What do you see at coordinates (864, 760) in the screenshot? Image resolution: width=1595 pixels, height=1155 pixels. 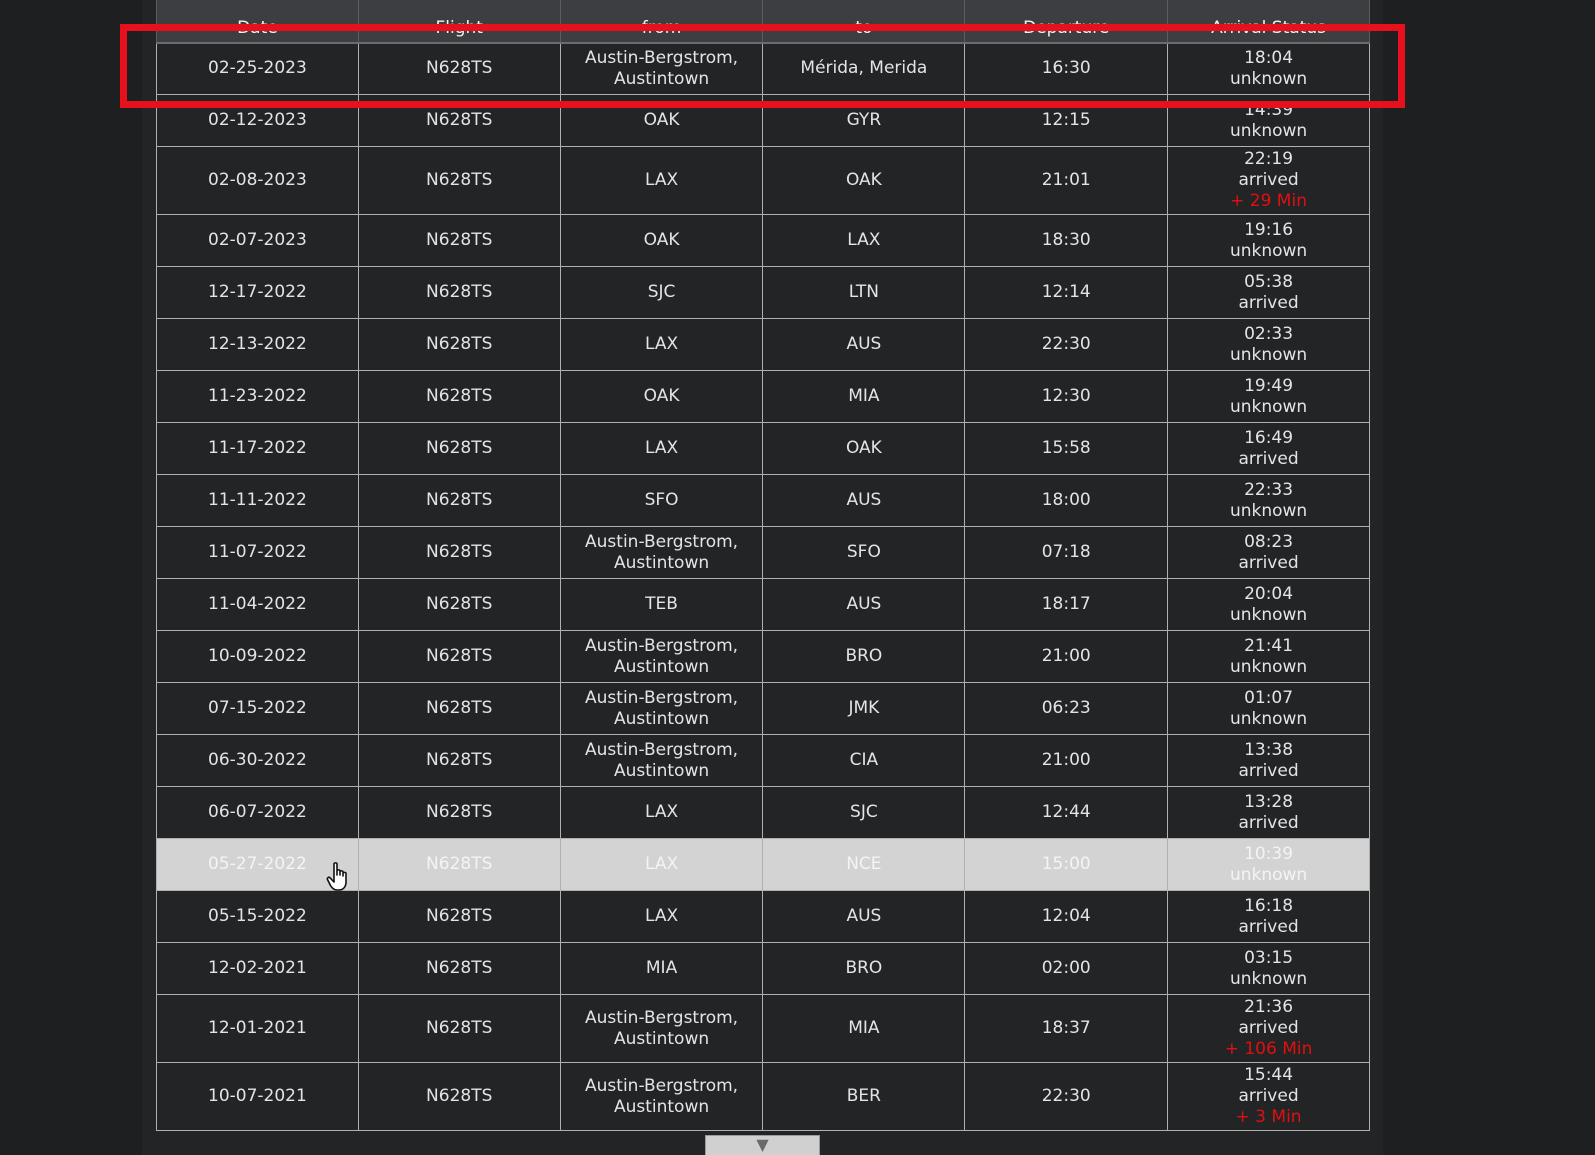 I see `cell-to: CIA` at bounding box center [864, 760].